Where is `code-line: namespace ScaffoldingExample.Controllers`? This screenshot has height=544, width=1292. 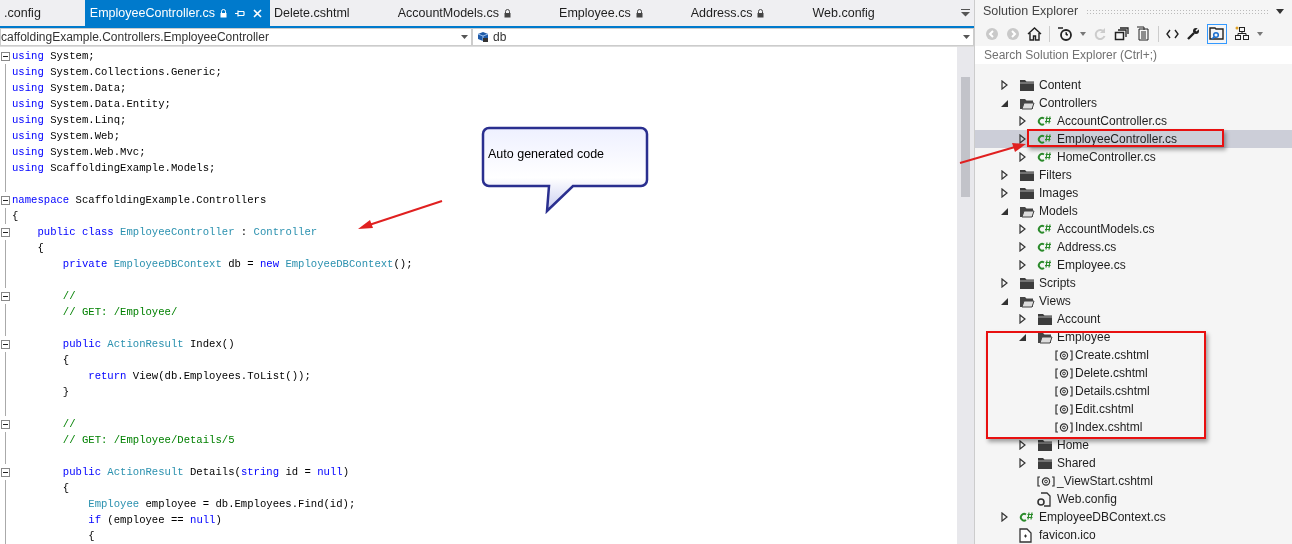
code-line: namespace ScaffoldingExample.Controllers is located at coordinates (139, 200).